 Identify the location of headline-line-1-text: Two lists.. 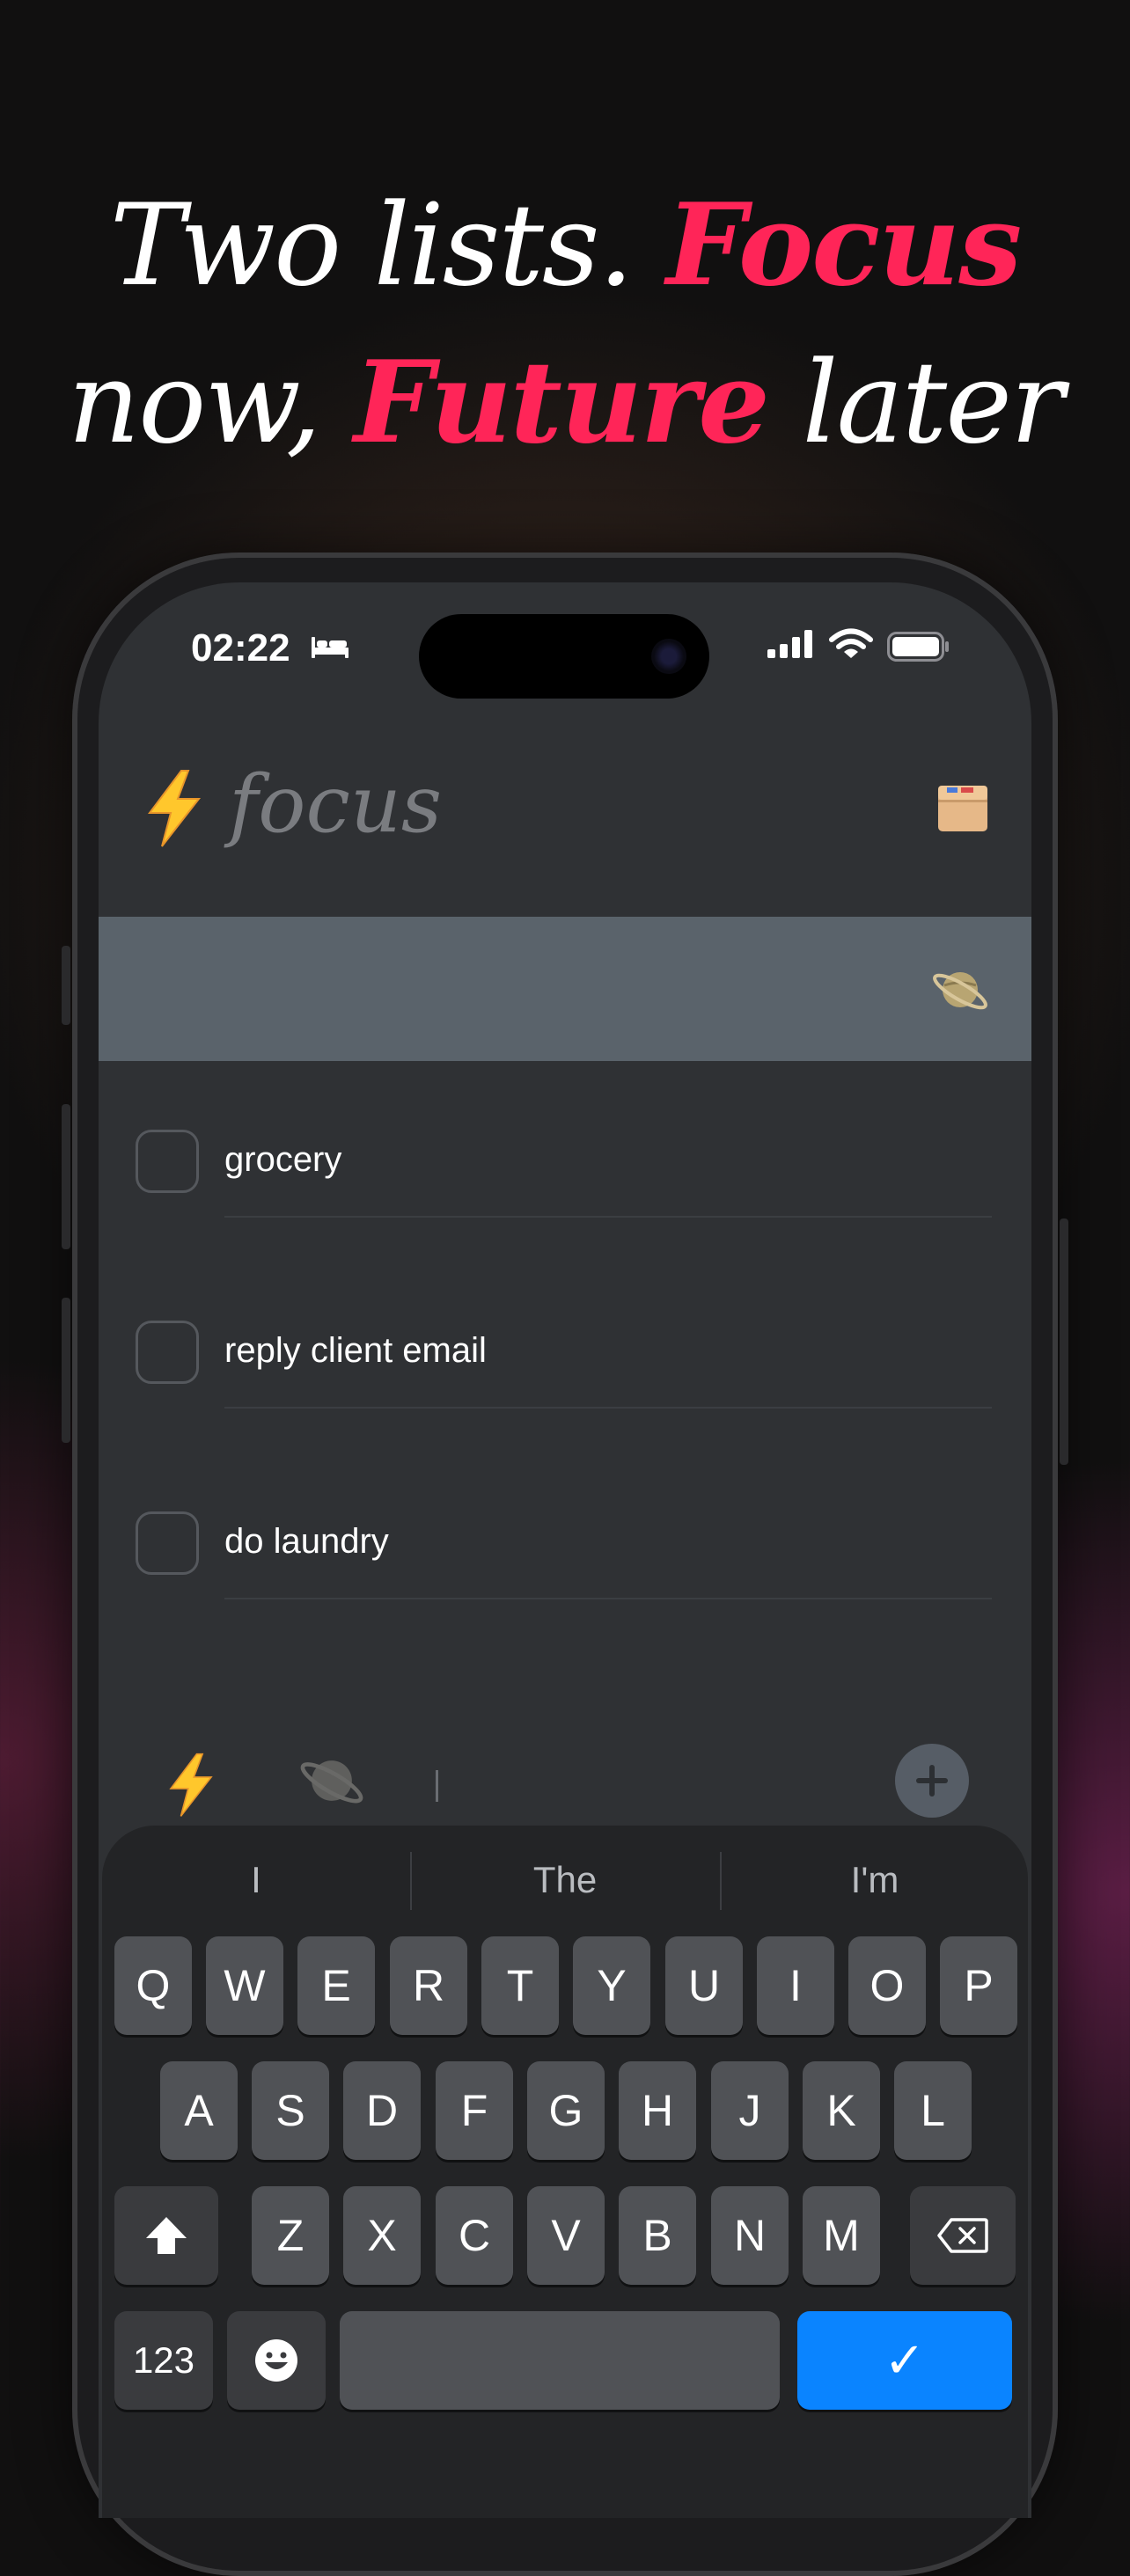
(387, 246).